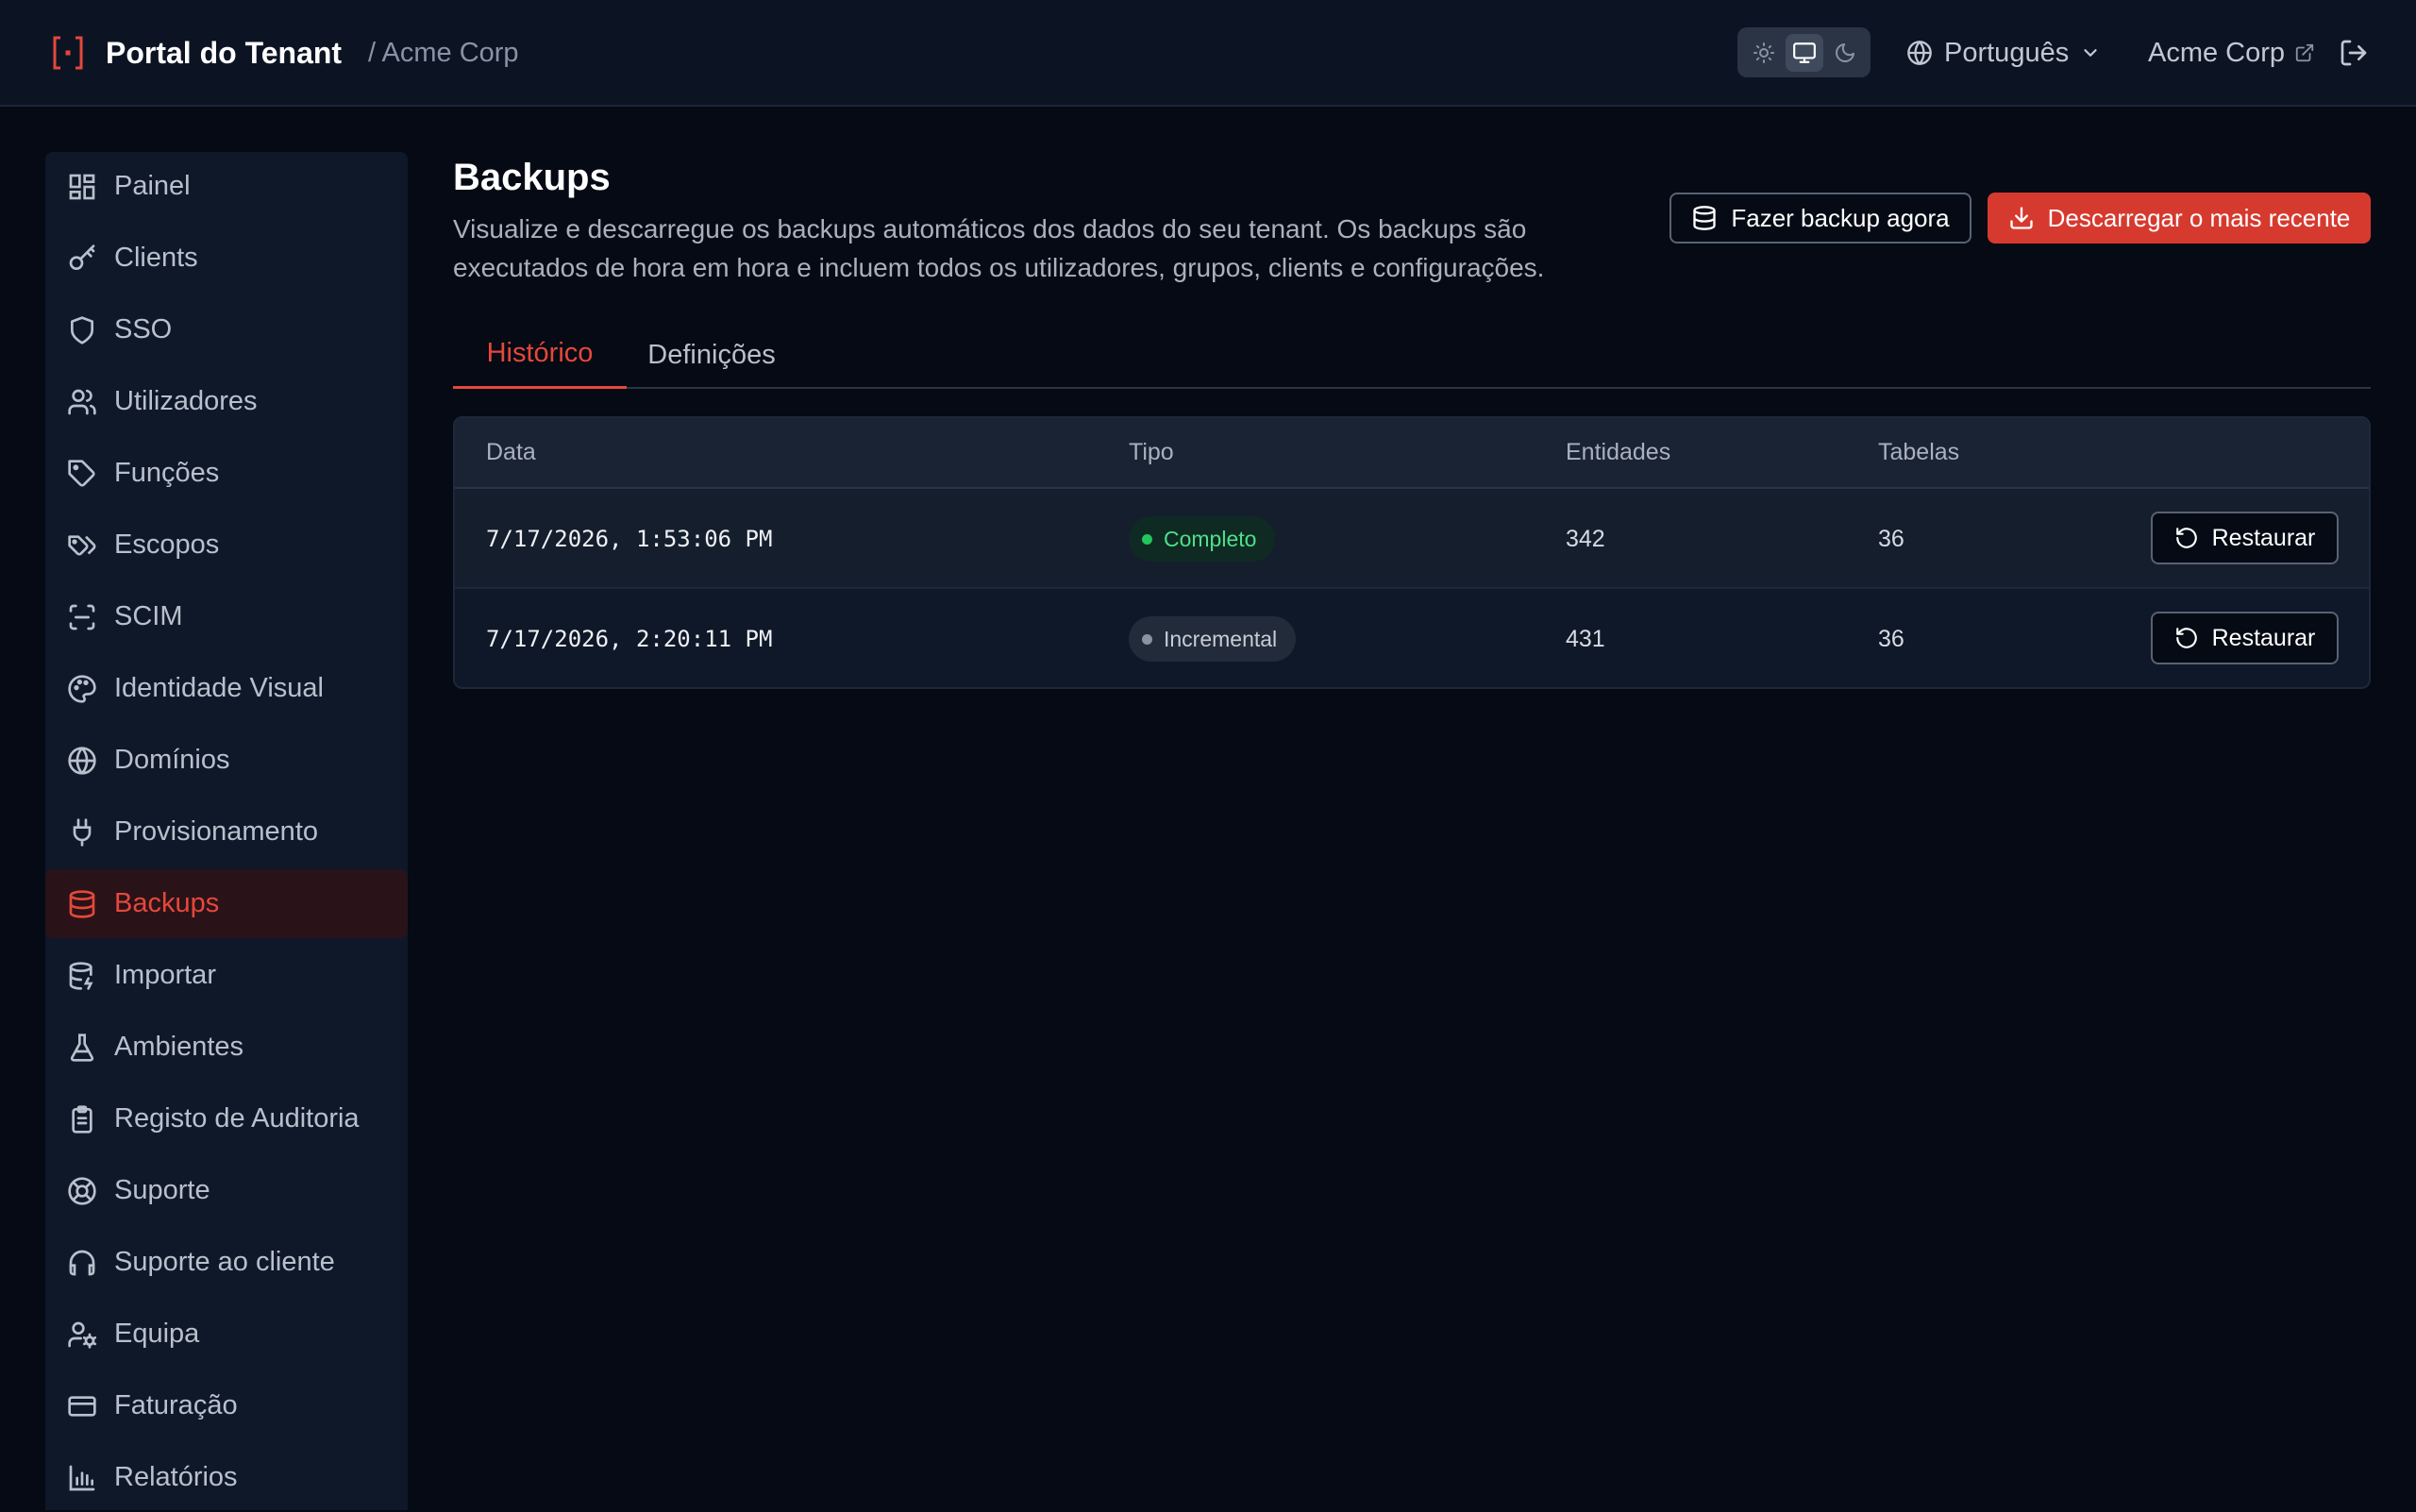 The image size is (2416, 1512). Describe the element at coordinates (2354, 53) in the screenshot. I see `logout-icon` at that location.